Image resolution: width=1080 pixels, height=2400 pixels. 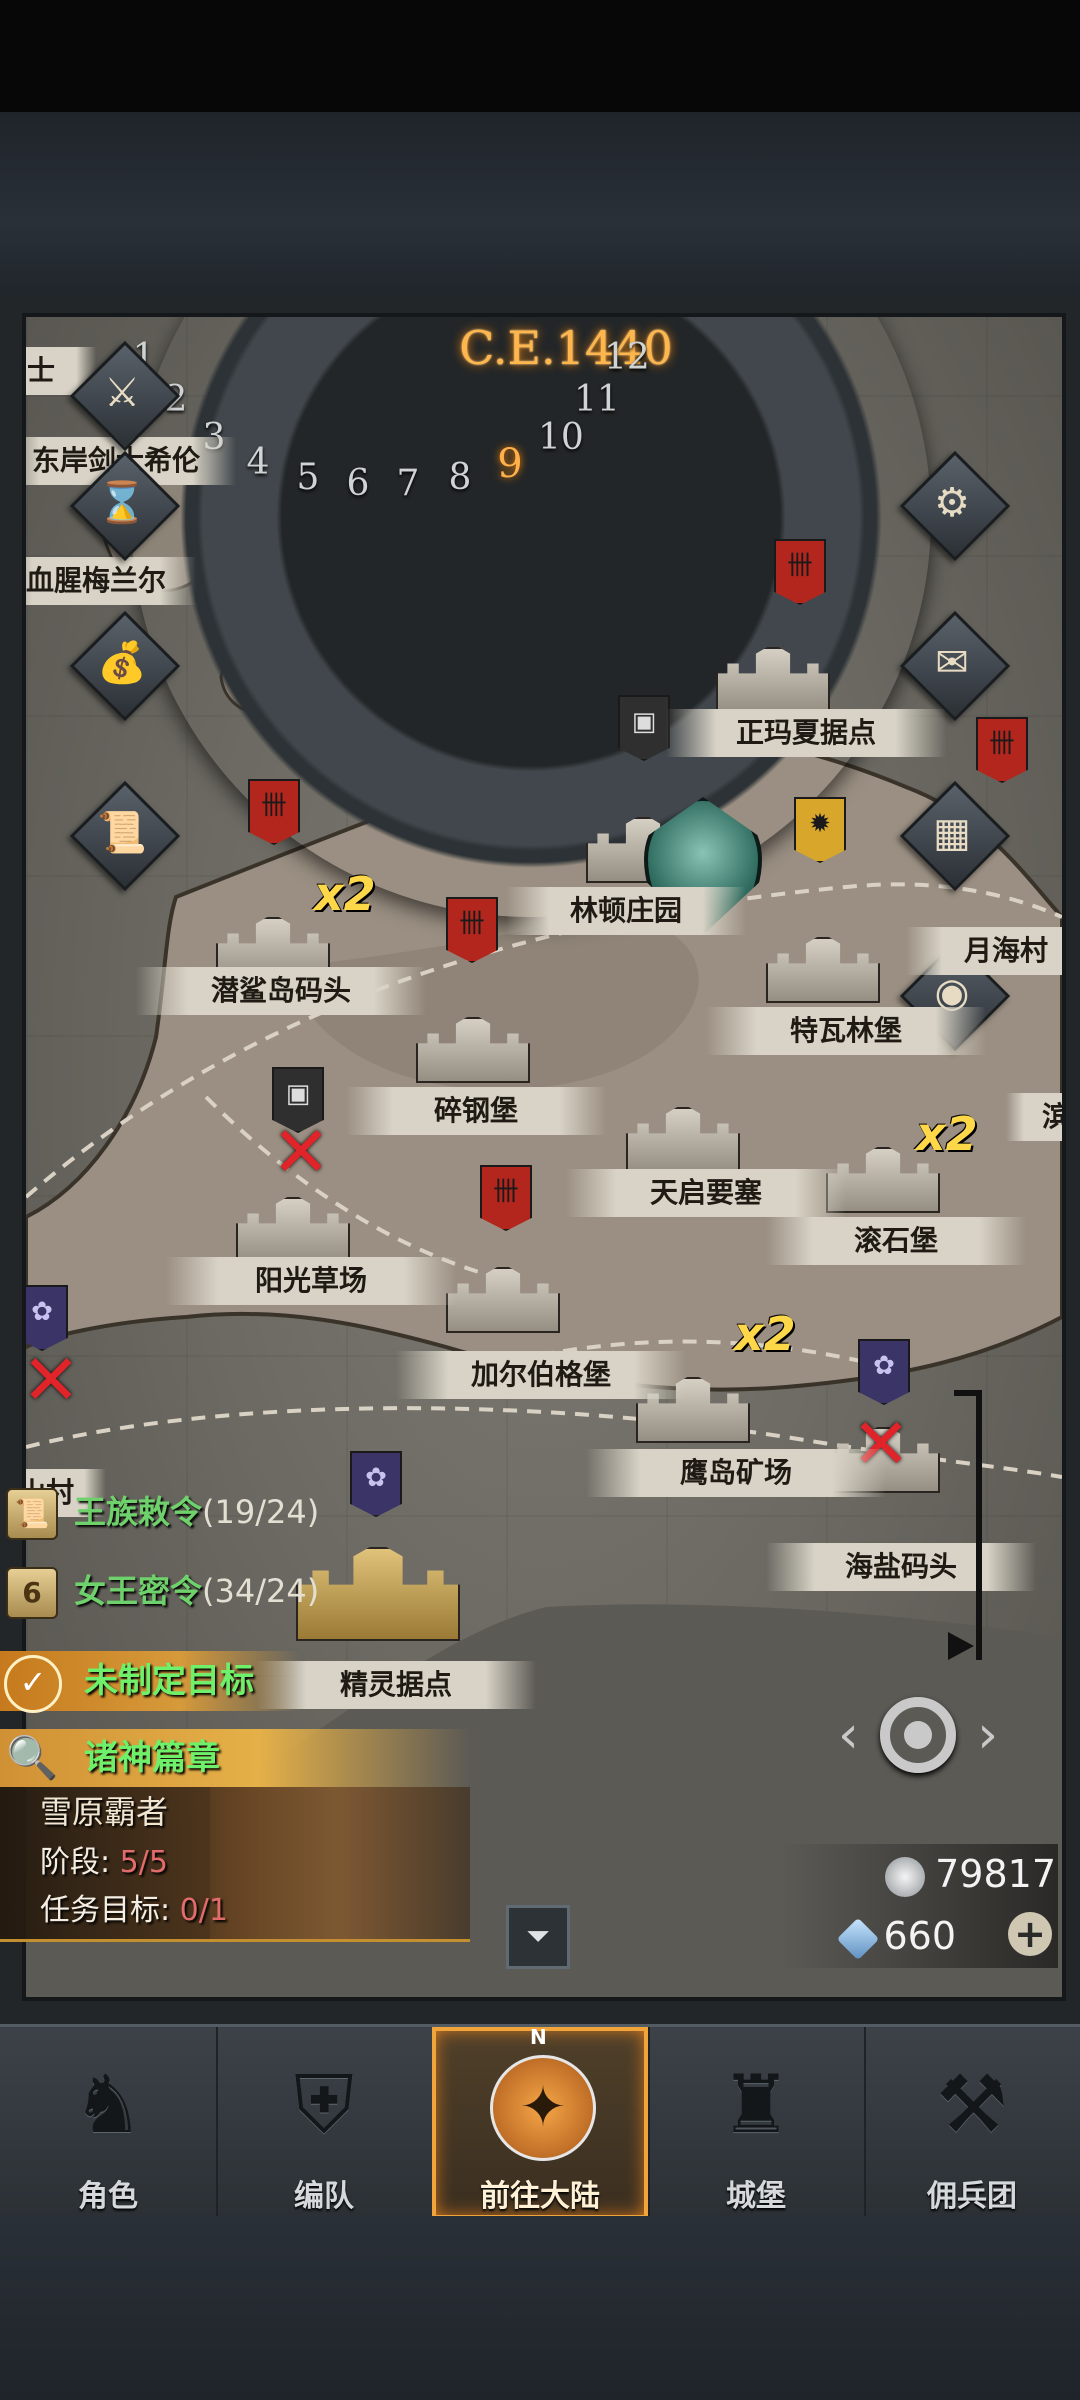 I want to click on nav-continent: N ✦ 前往大陆, so click(x=541, y=2122).